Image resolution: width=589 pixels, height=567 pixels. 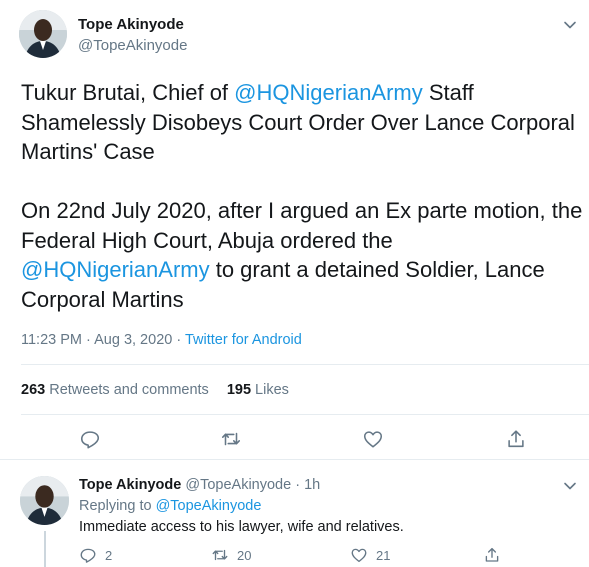 I want to click on replying-to: Replying to @TopeAkinyode, so click(x=170, y=506).